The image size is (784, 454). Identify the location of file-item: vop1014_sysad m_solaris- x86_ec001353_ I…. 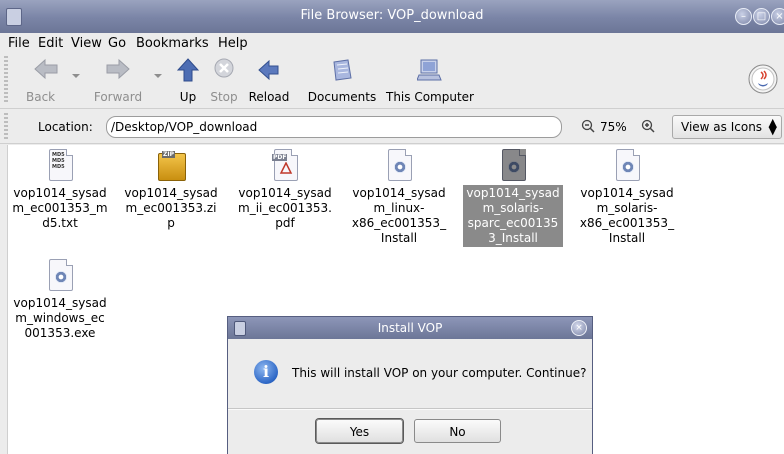
(627, 196).